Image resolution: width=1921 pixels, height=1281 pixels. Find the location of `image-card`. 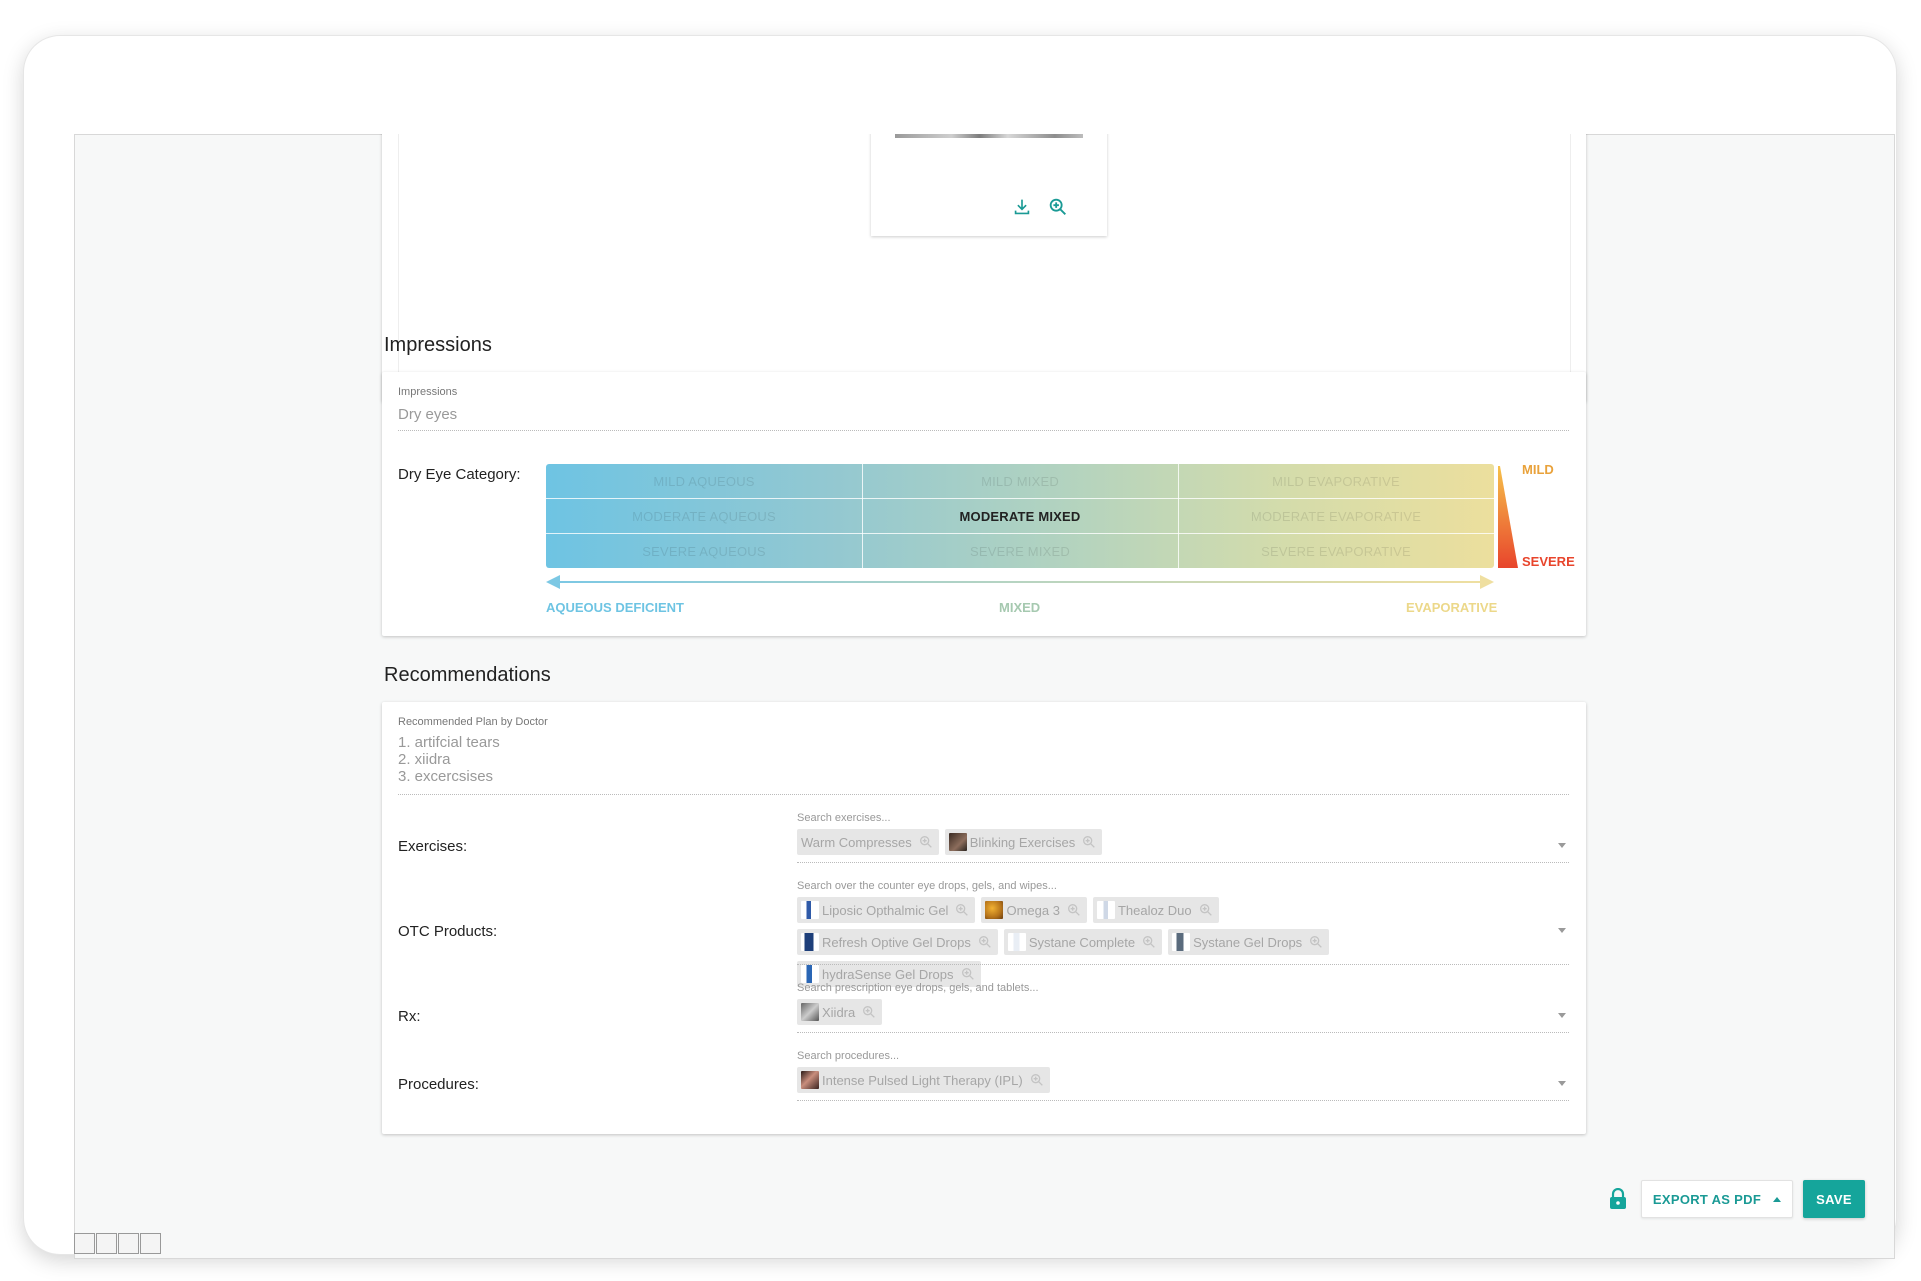

image-card is located at coordinates (984, 268).